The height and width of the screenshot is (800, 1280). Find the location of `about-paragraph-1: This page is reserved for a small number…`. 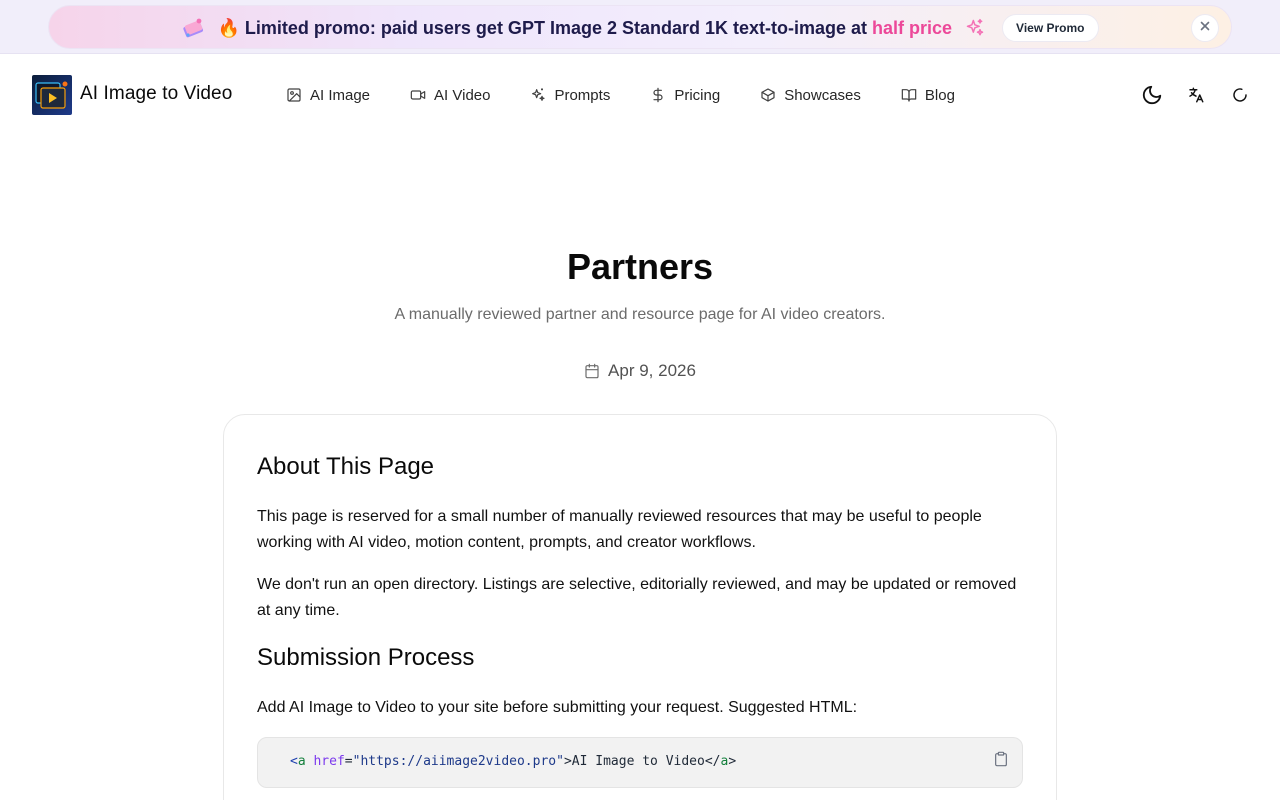

about-paragraph-1: This page is reserved for a small number… is located at coordinates (619, 529).